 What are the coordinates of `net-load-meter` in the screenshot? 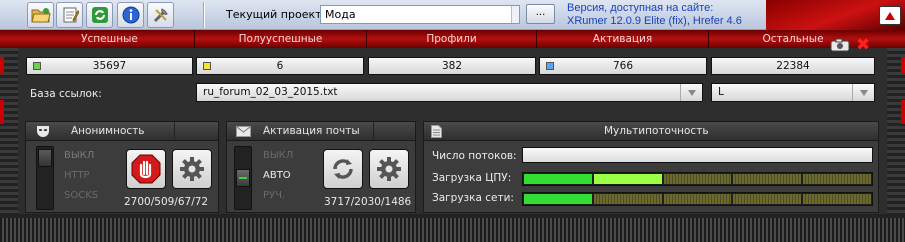 It's located at (697, 199).